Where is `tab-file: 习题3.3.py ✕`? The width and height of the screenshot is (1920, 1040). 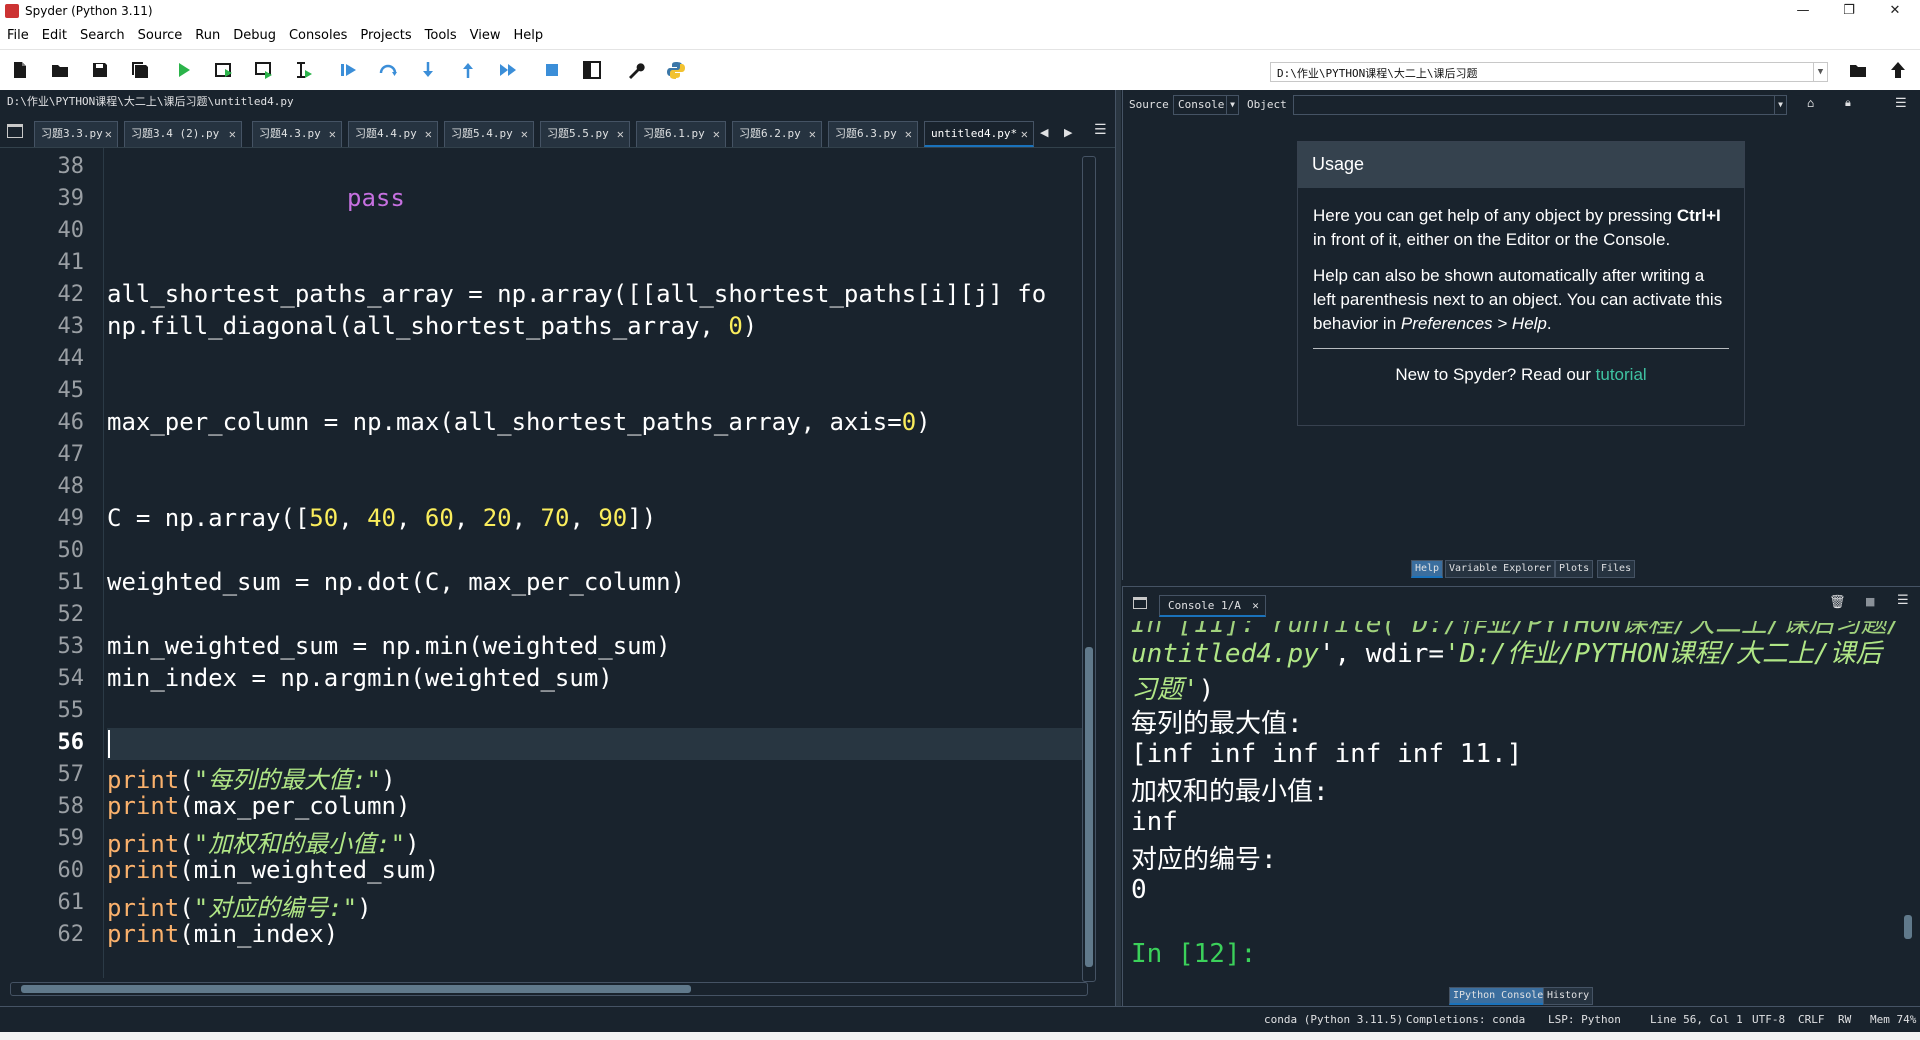
tab-file: 习题3.3.py ✕ is located at coordinates (76, 134).